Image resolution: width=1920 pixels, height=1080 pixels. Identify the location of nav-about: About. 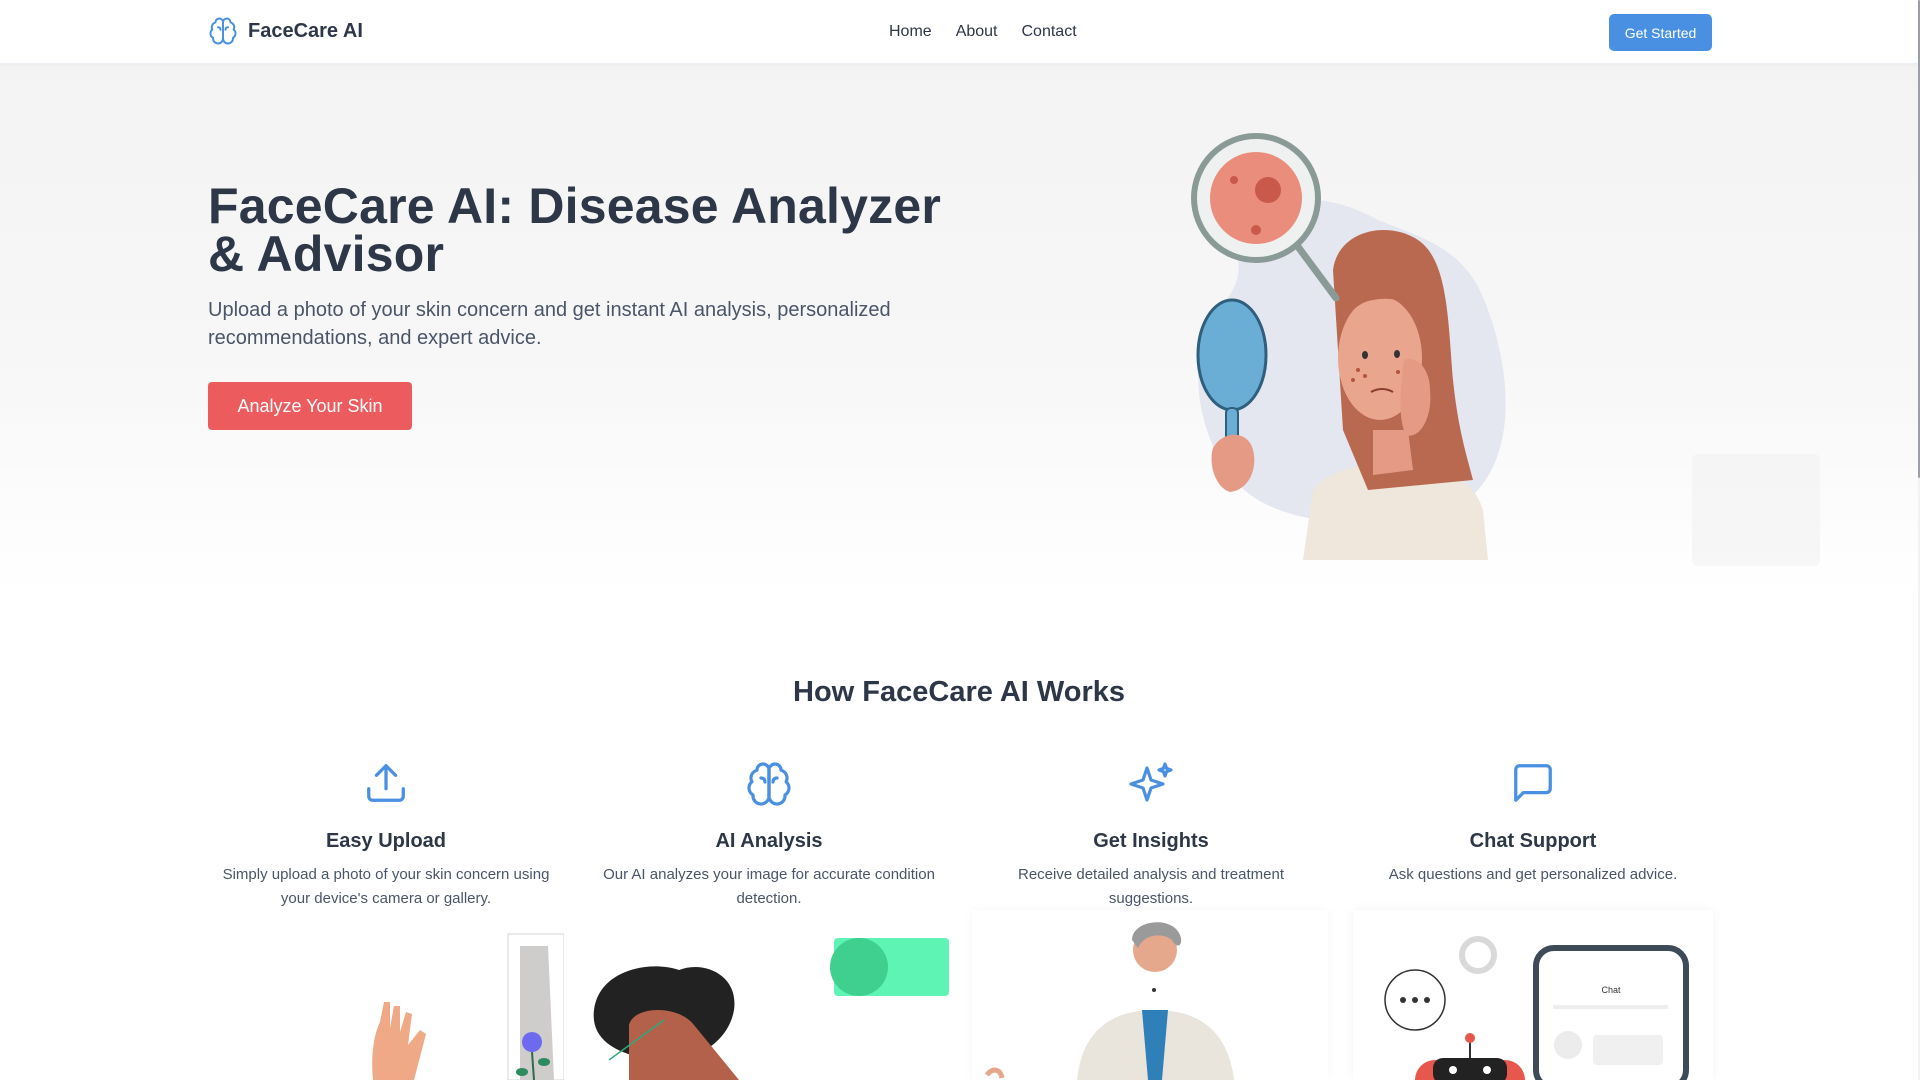
(977, 32).